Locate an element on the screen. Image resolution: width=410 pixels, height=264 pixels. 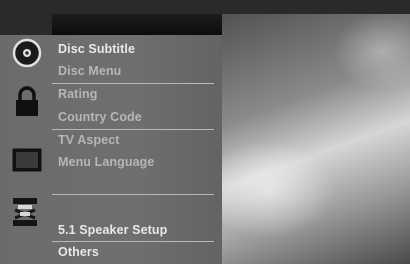
menu-item-tv-aspect: TV Aspect is located at coordinates (89, 140).